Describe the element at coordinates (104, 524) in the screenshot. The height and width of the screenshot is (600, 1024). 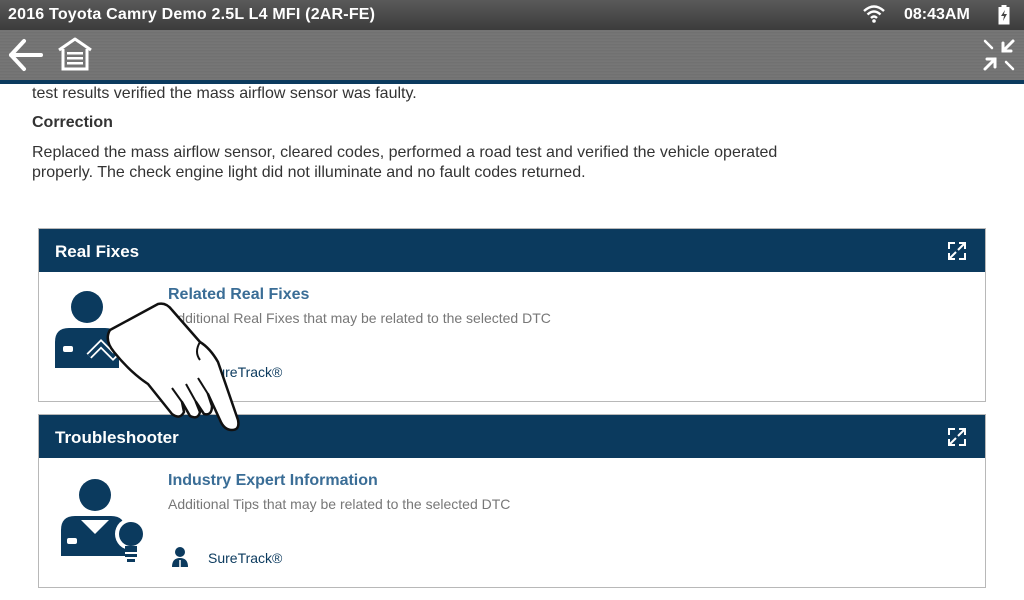
I see `expert-lightbulb-icon` at that location.